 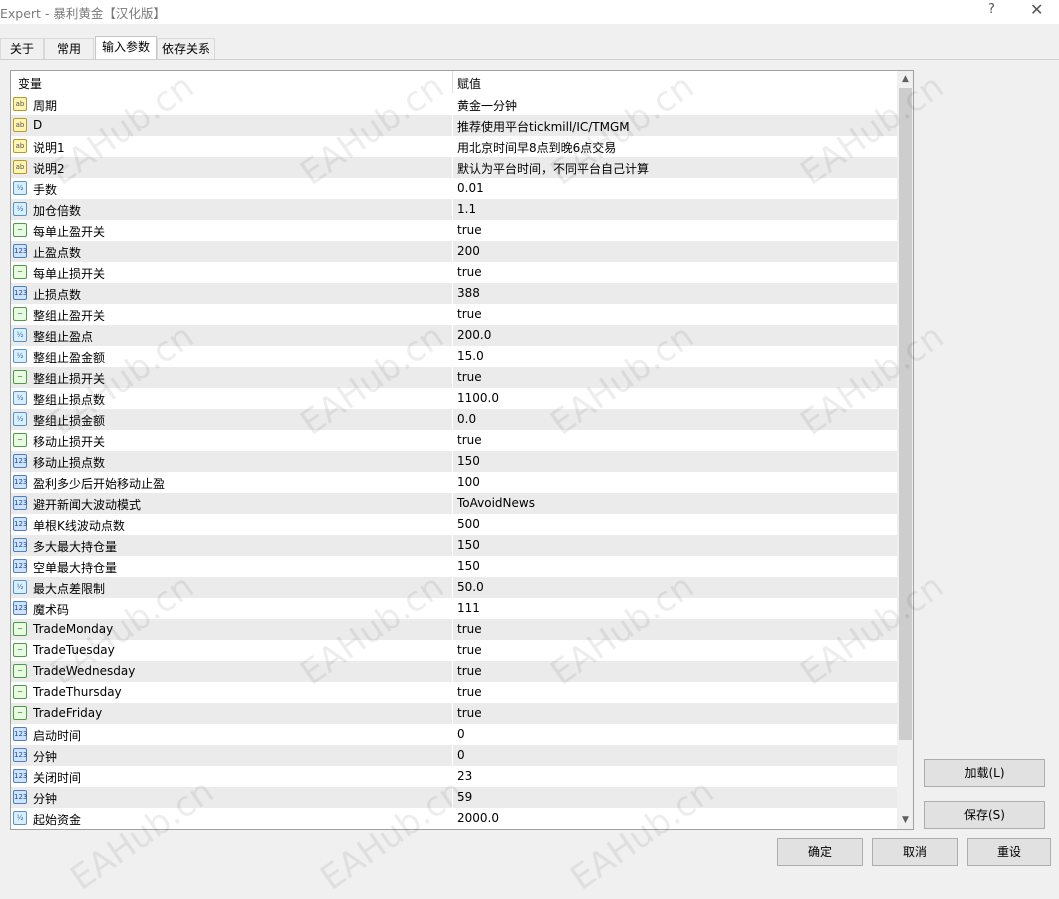 What do you see at coordinates (905, 414) in the screenshot?
I see `scroll-thumb` at bounding box center [905, 414].